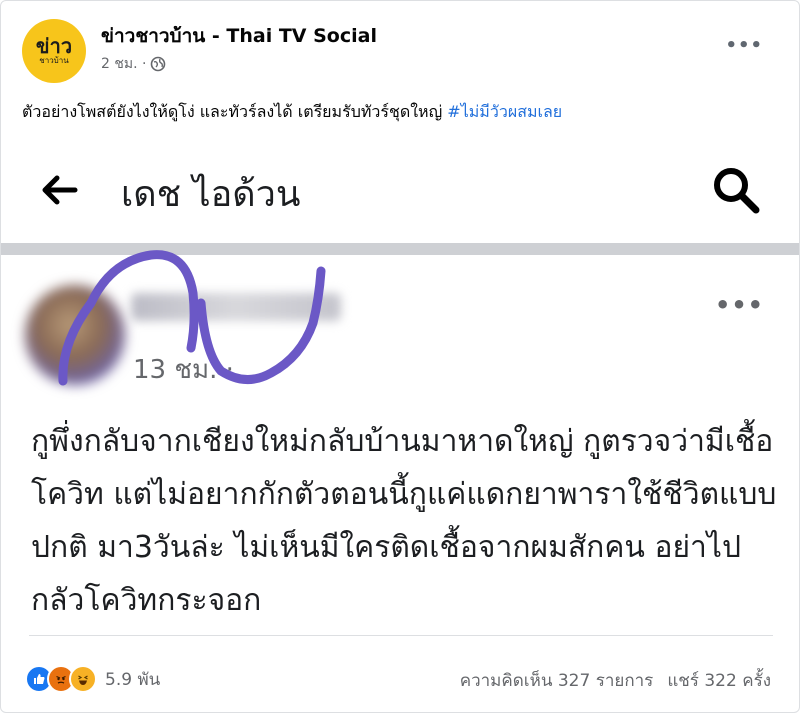 The height and width of the screenshot is (713, 800). I want to click on avatar-logo-subtext: ชาวบ้าน, so click(54, 60).